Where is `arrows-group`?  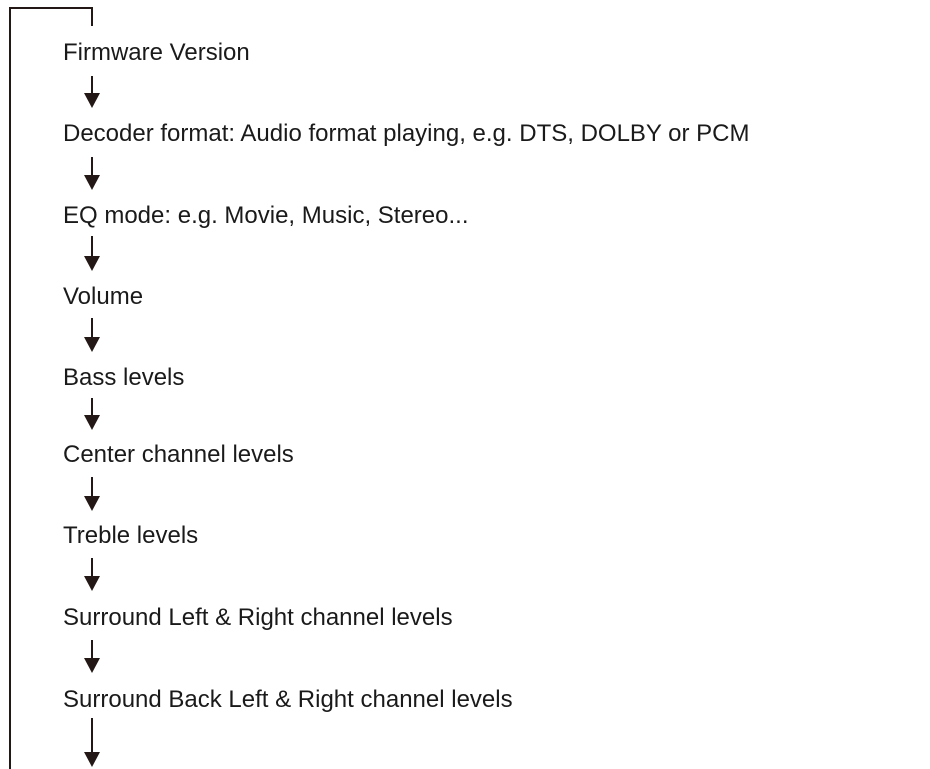 arrows-group is located at coordinates (92, 421).